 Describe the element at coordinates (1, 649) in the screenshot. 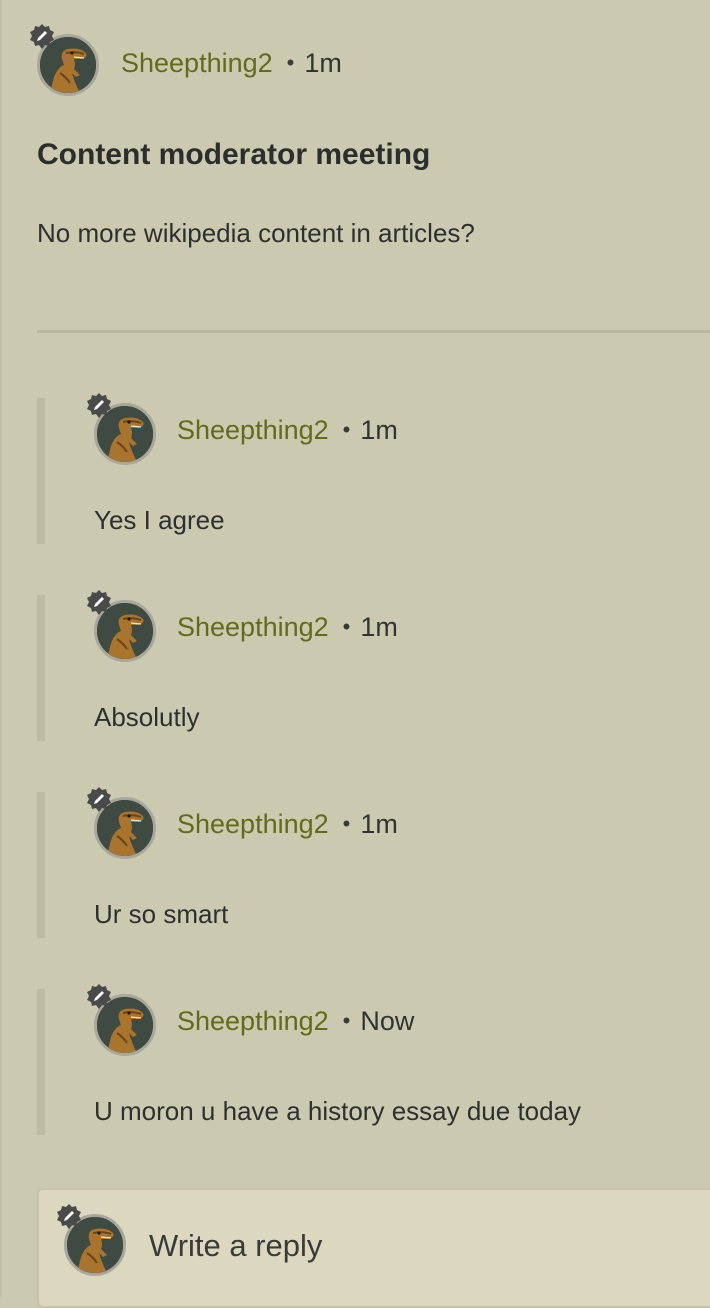

I see `page-edge` at that location.